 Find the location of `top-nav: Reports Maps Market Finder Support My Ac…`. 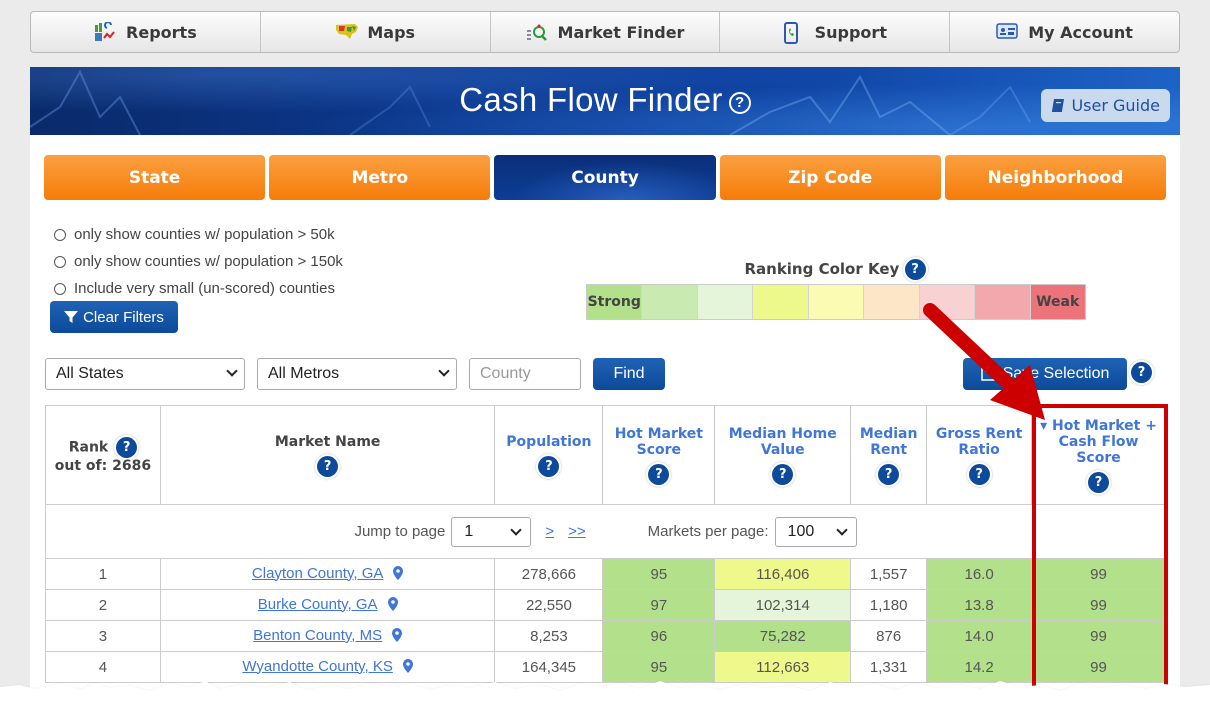

top-nav: Reports Maps Market Finder Support My Ac… is located at coordinates (605, 32).